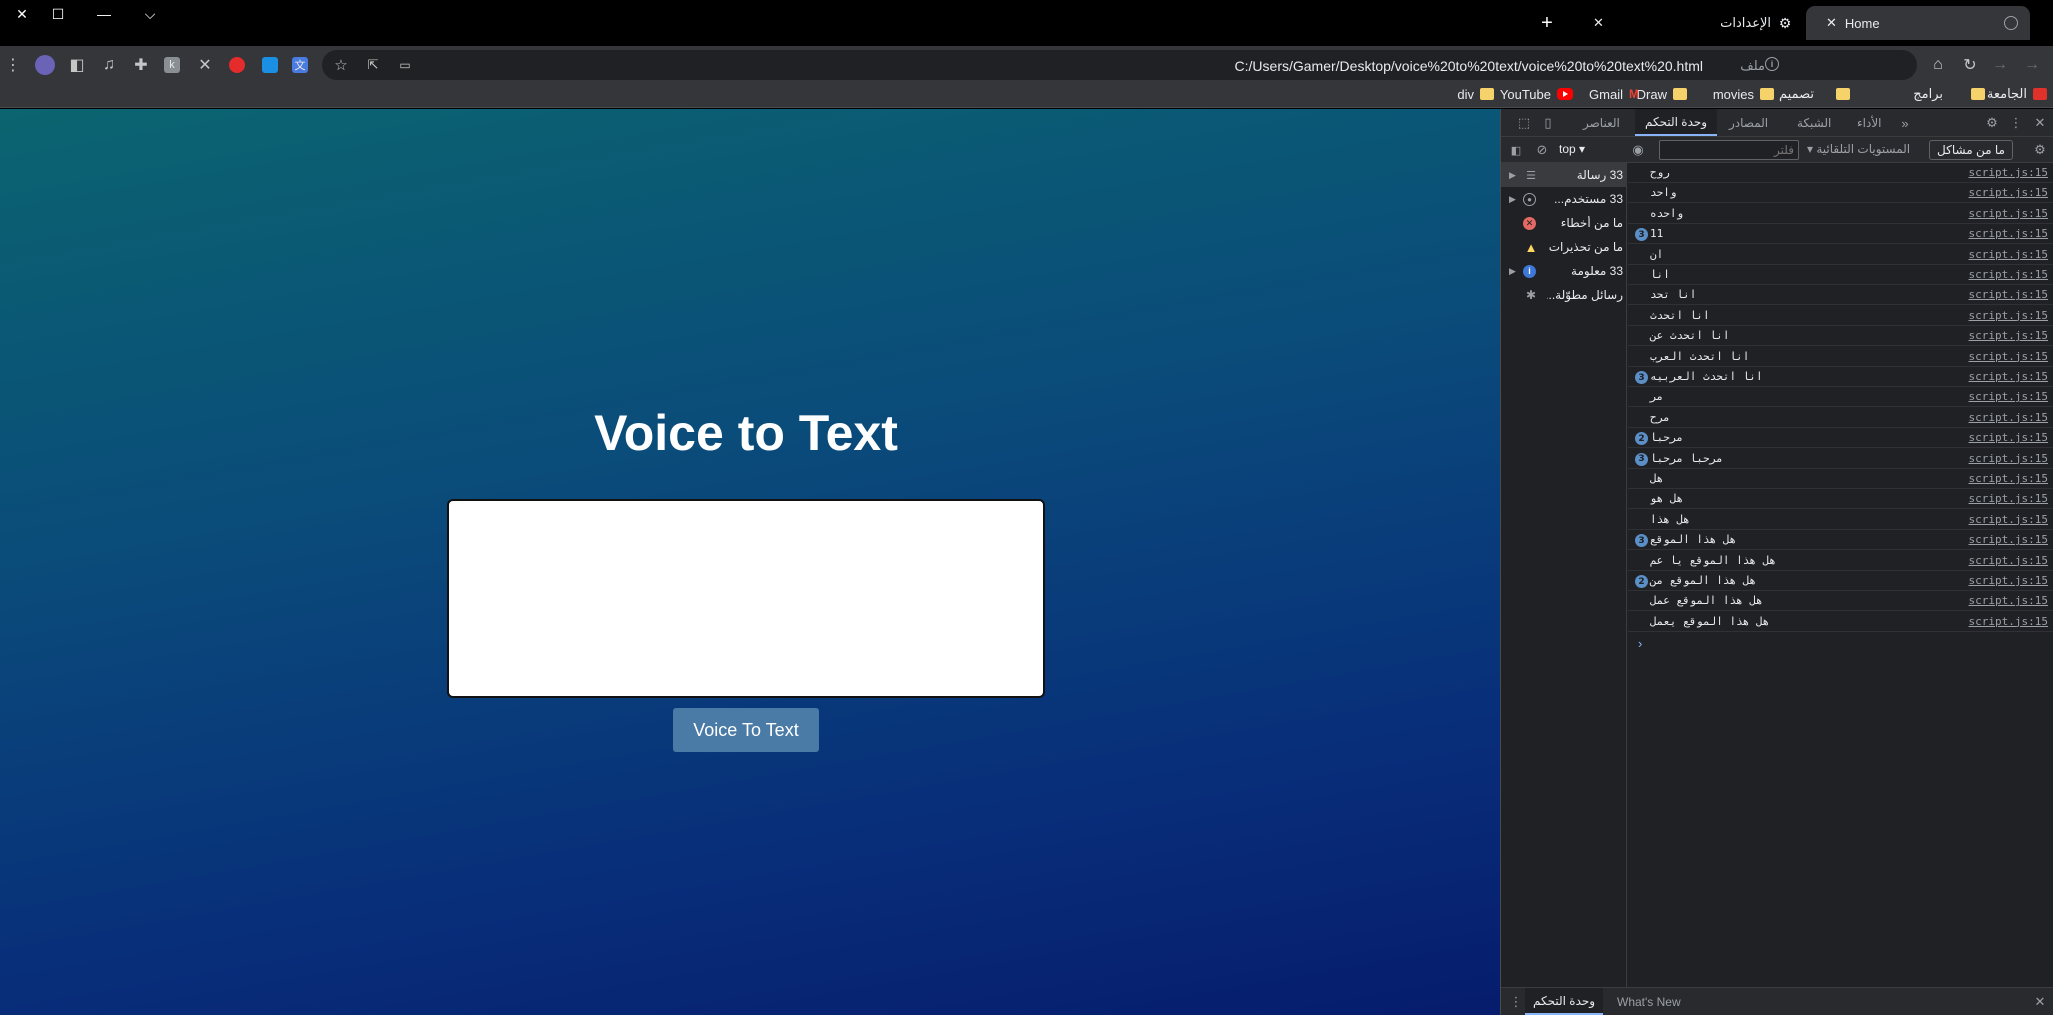 The height and width of the screenshot is (1015, 2053). Describe the element at coordinates (1843, 94) in the screenshot. I see `folder-icon` at that location.